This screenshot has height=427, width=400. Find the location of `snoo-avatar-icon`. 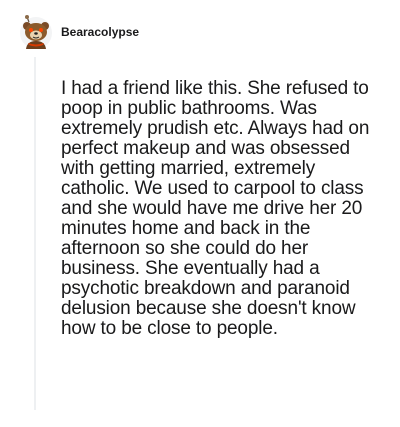

snoo-avatar-icon is located at coordinates (36, 32).